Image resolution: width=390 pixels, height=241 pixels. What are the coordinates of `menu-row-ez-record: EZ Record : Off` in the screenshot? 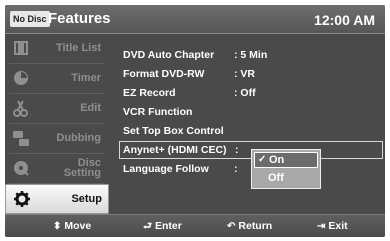 It's located at (248, 93).